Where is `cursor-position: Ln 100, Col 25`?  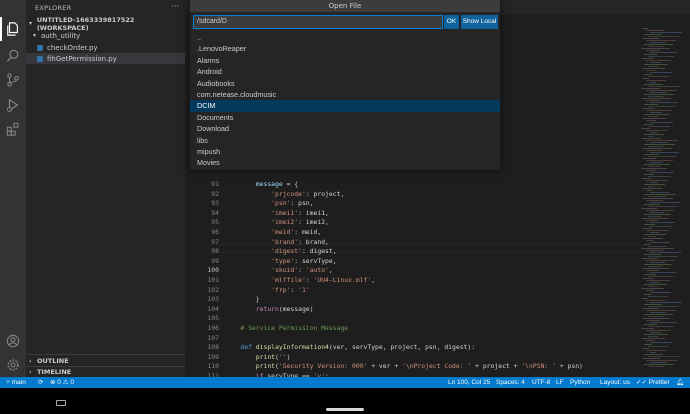
cursor-position: Ln 100, Col 25 is located at coordinates (469, 382).